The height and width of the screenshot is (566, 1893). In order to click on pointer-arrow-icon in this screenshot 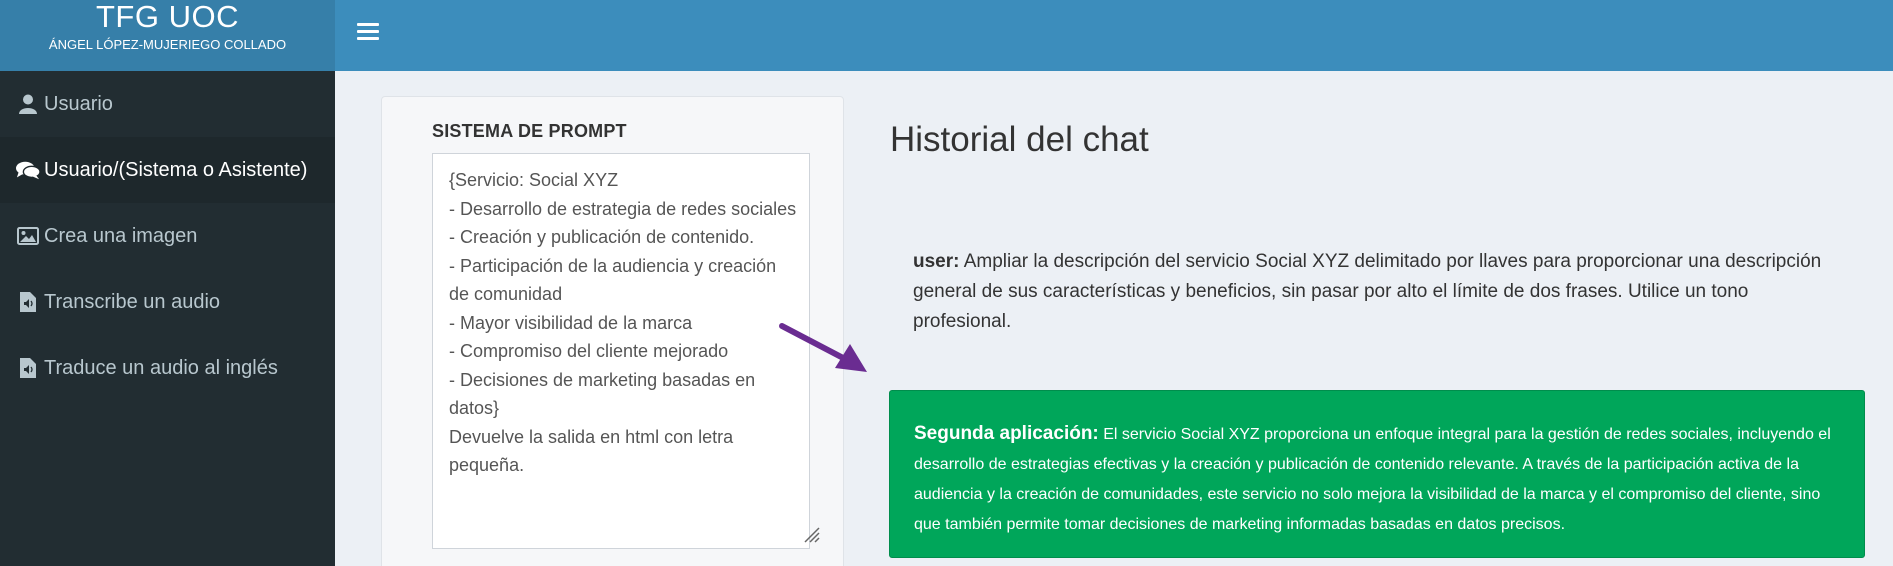, I will do `click(823, 347)`.